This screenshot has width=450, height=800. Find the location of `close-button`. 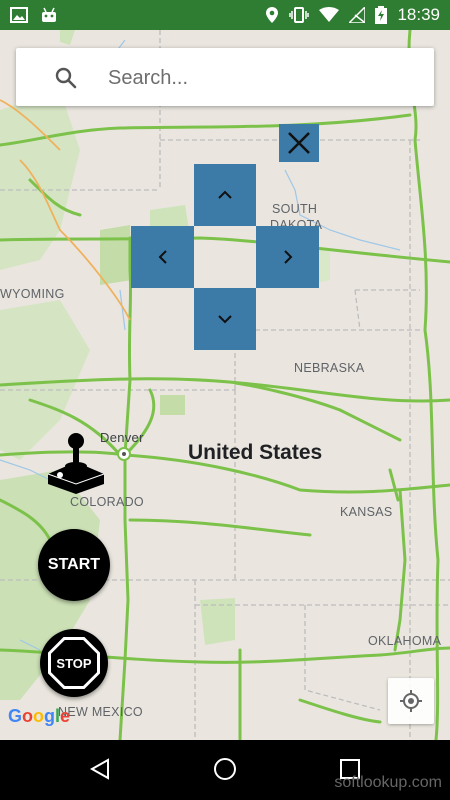

close-button is located at coordinates (299, 143).